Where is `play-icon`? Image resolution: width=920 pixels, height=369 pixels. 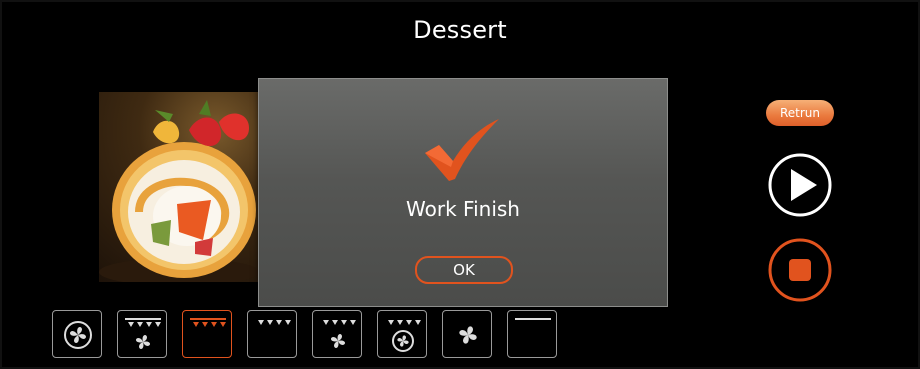 play-icon is located at coordinates (804, 185).